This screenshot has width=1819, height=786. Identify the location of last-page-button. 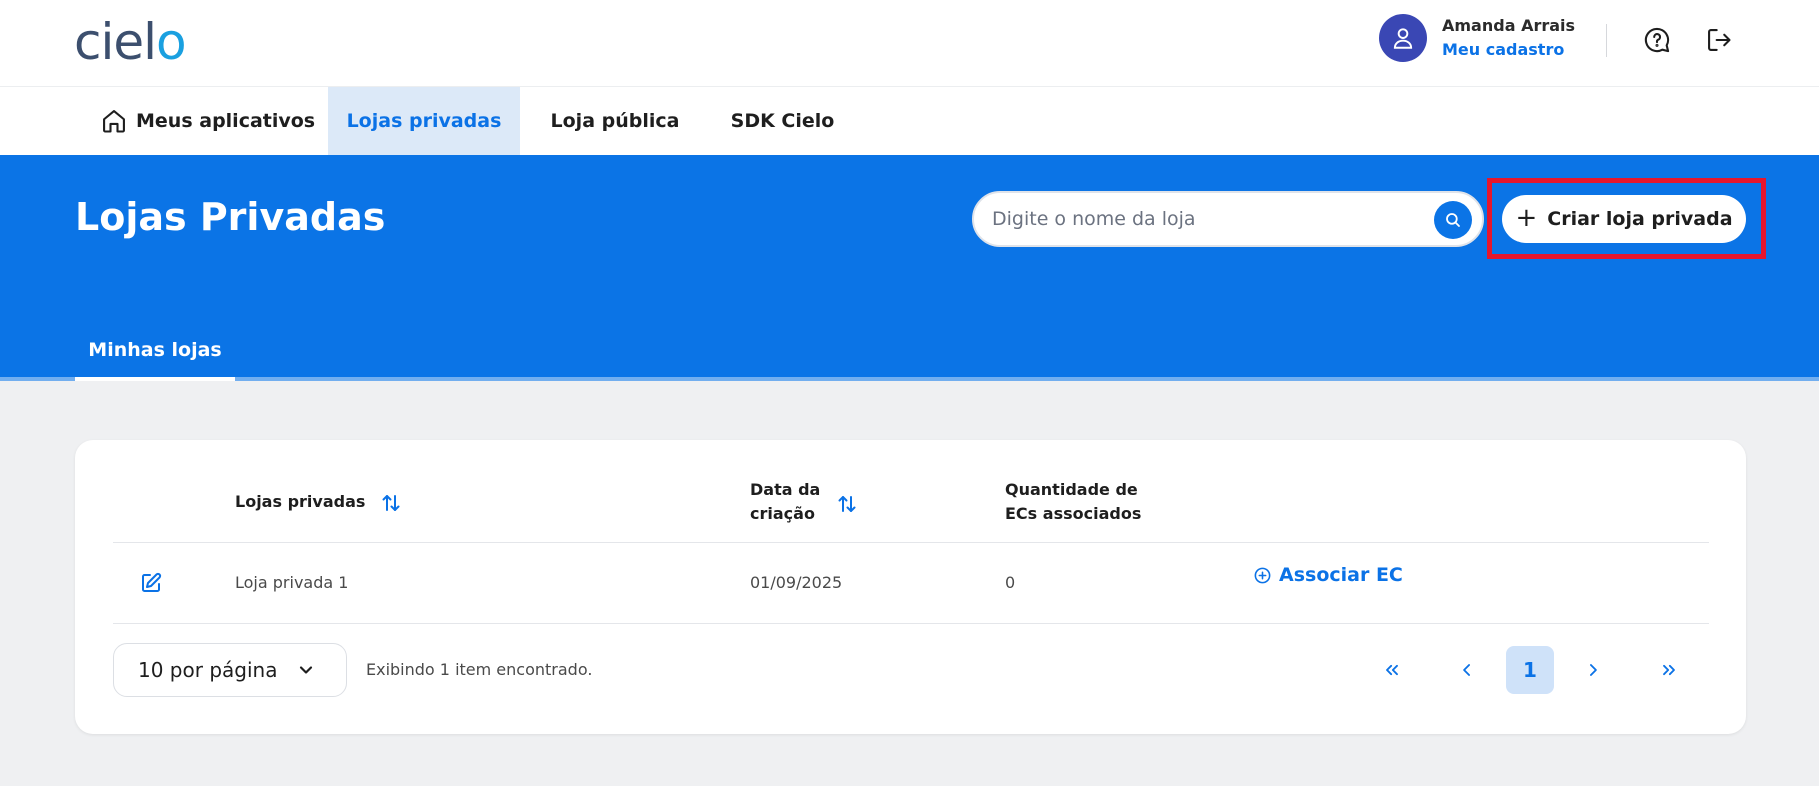
(1669, 670).